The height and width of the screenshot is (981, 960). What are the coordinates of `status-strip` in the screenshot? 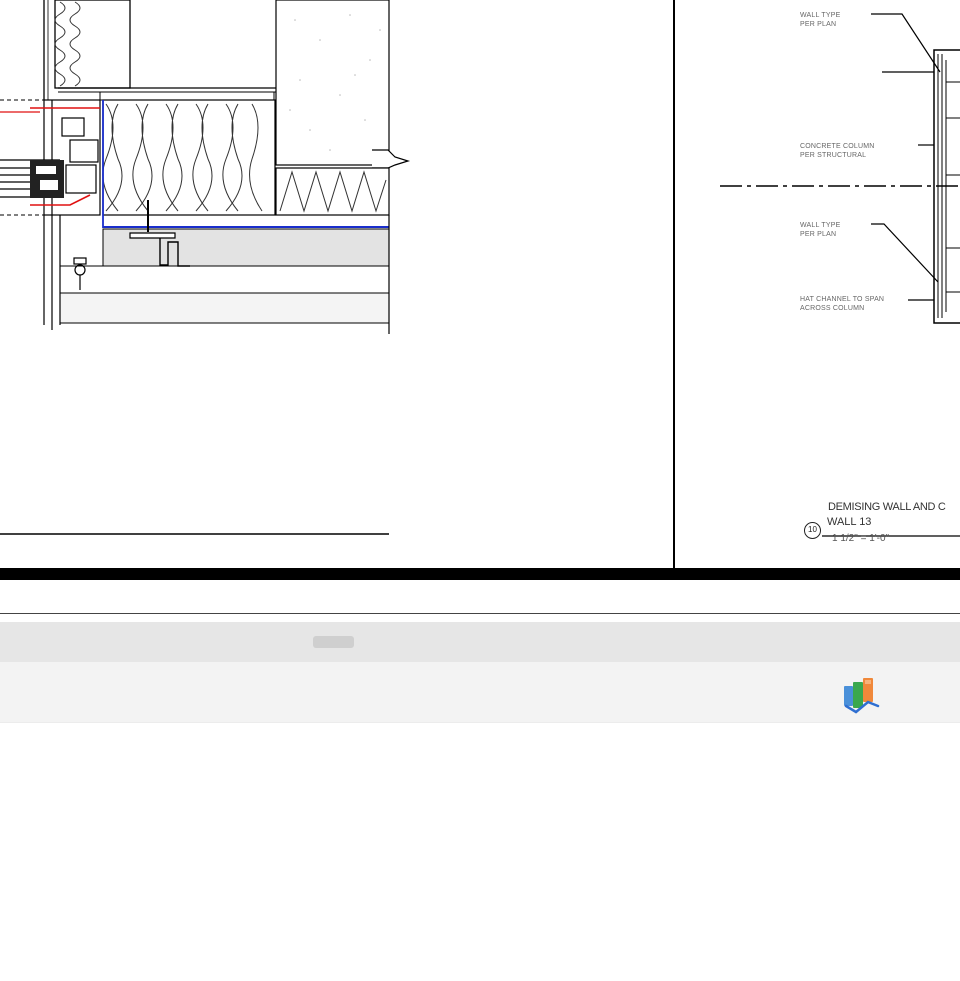 It's located at (480, 597).